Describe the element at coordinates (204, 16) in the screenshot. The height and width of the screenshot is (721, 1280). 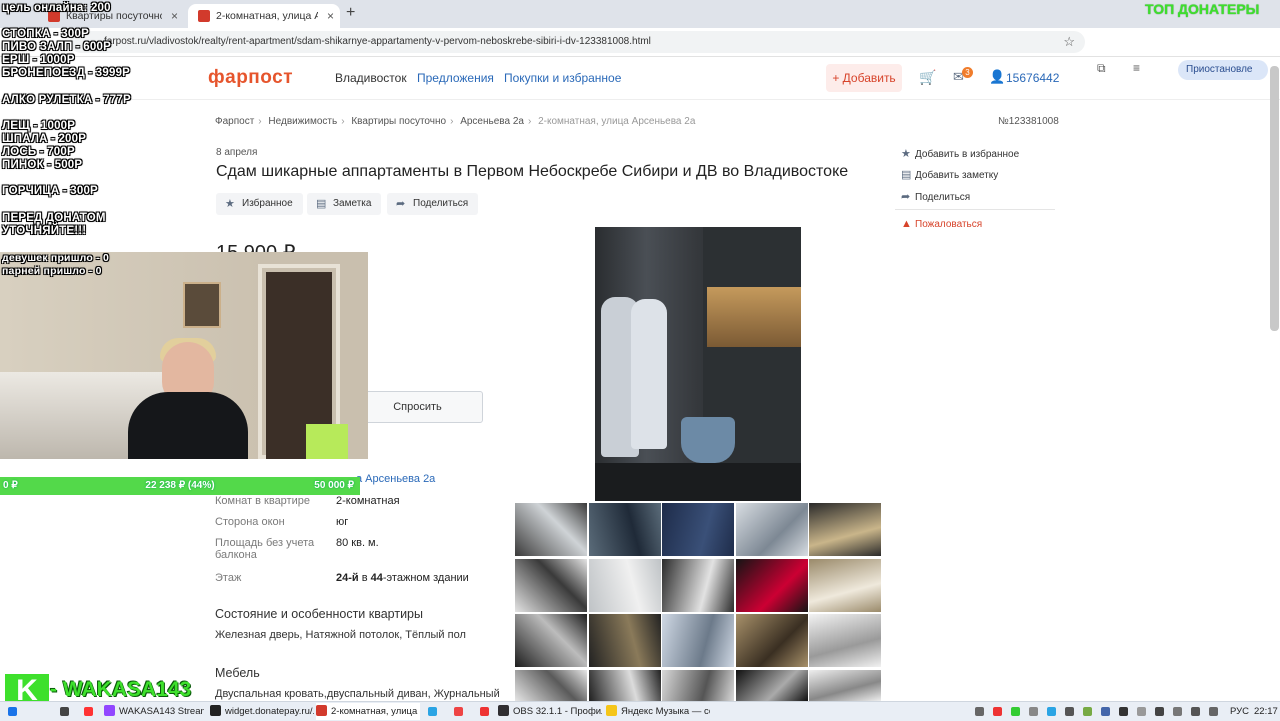
I see `farpost-favicon-icon` at that location.